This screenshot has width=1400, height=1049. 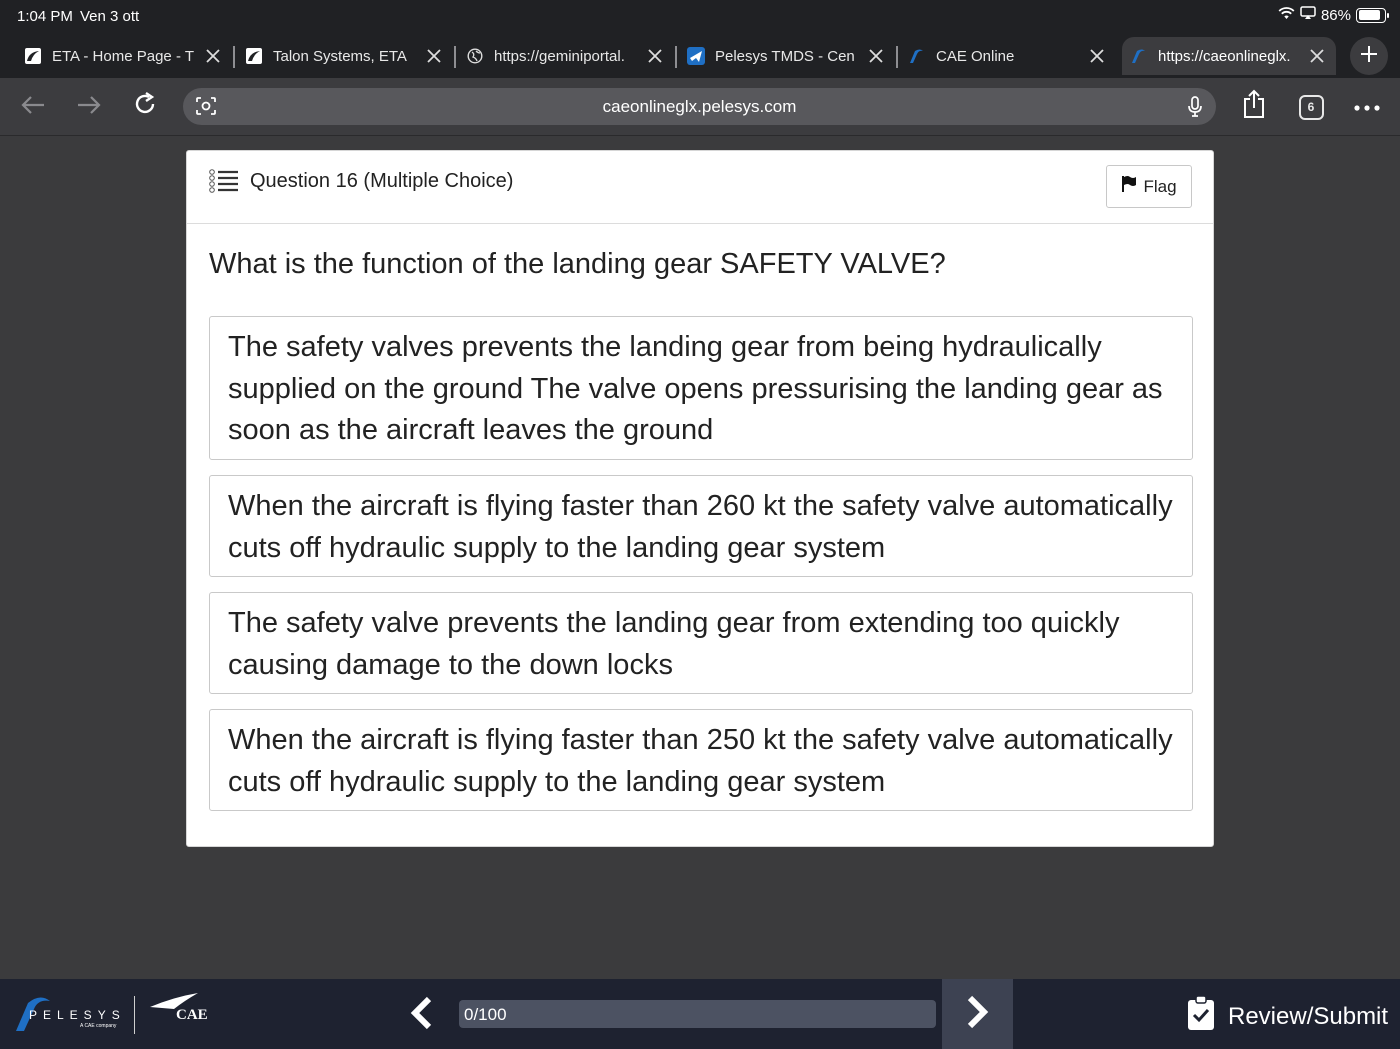 I want to click on microphone-icon, so click(x=1195, y=107).